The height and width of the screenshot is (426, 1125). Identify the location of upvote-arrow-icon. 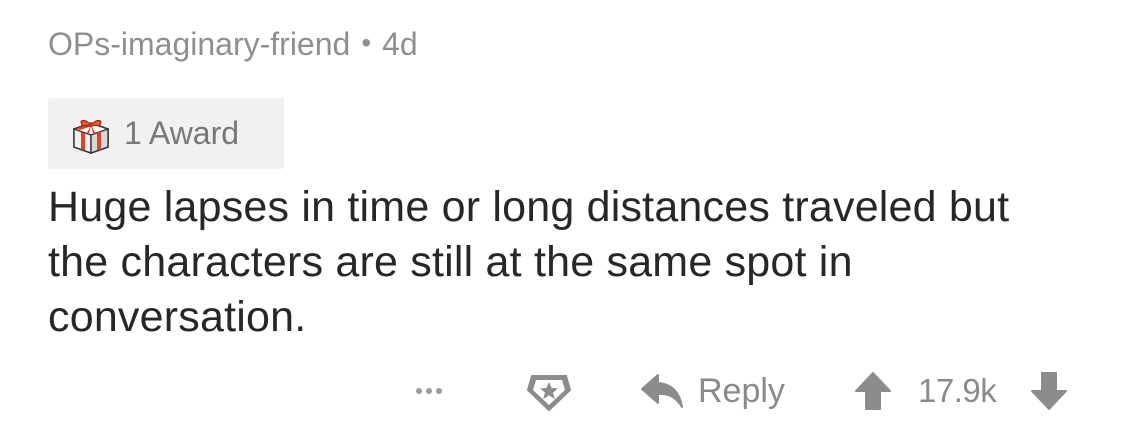
(873, 391).